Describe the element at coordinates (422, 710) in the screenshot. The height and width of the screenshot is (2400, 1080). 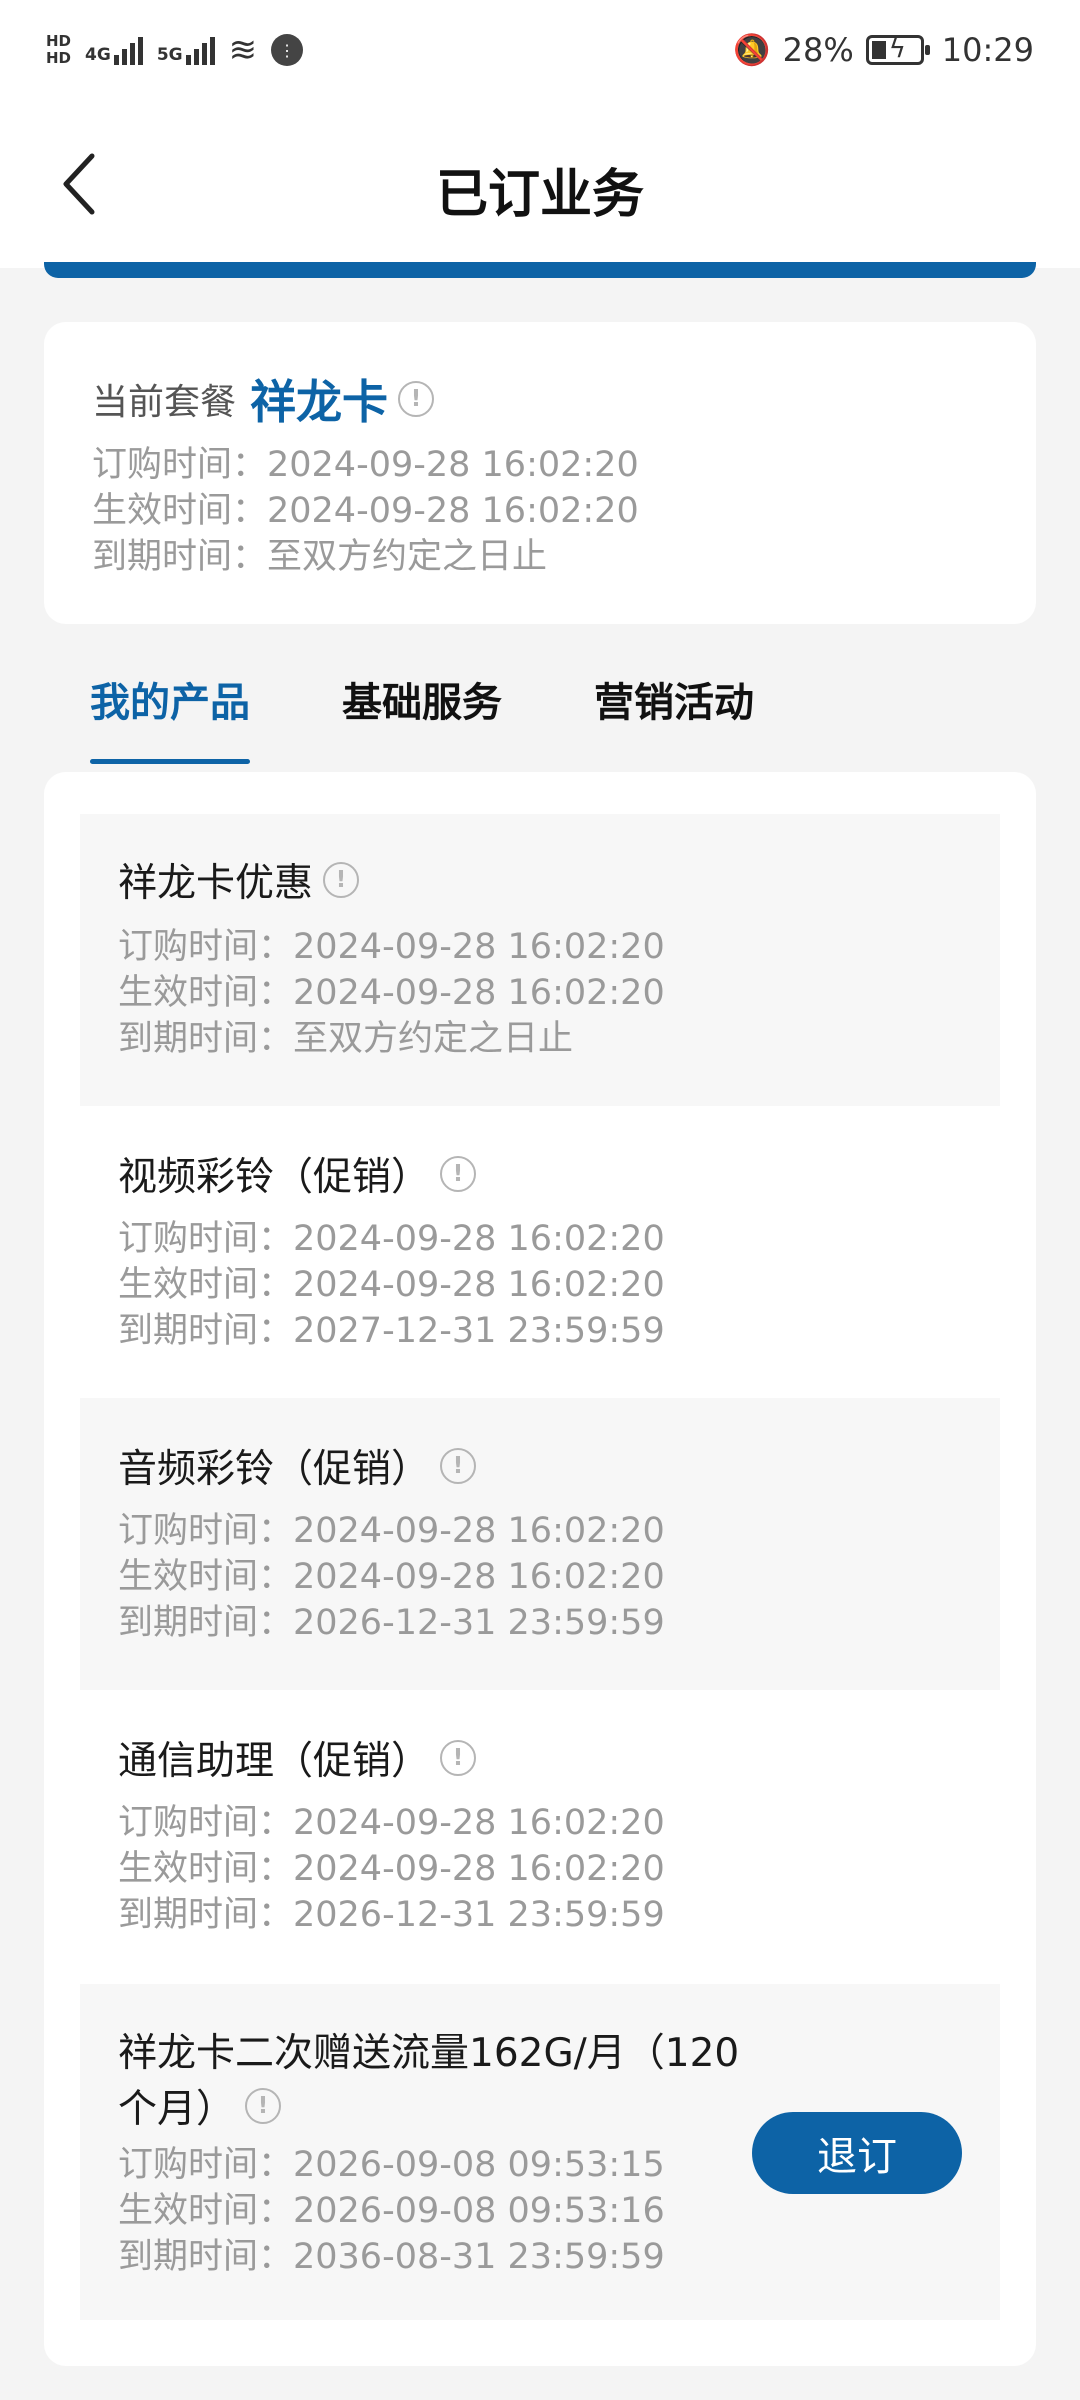
I see `tab-basic-services: 基础服务` at that location.